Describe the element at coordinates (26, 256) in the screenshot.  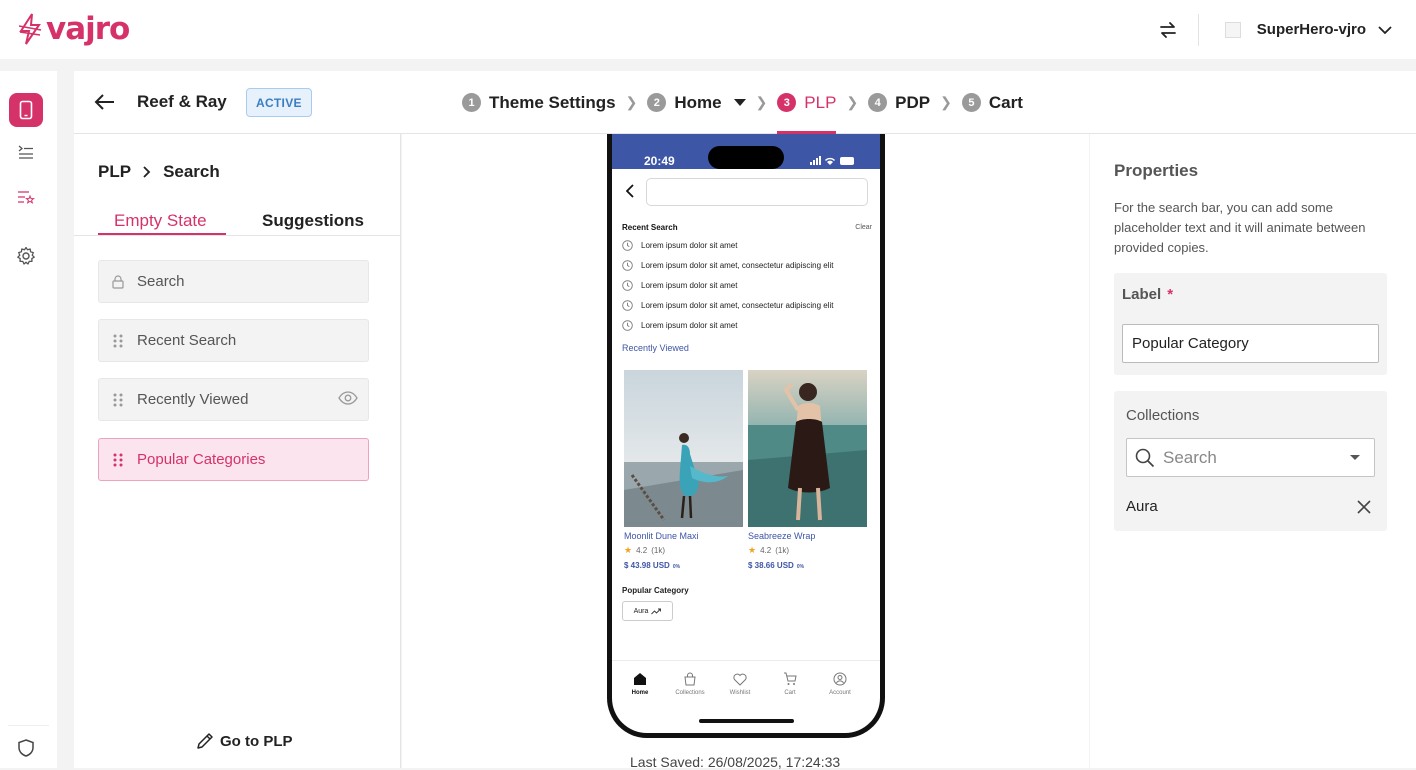
I see `rail-settings-button` at that location.